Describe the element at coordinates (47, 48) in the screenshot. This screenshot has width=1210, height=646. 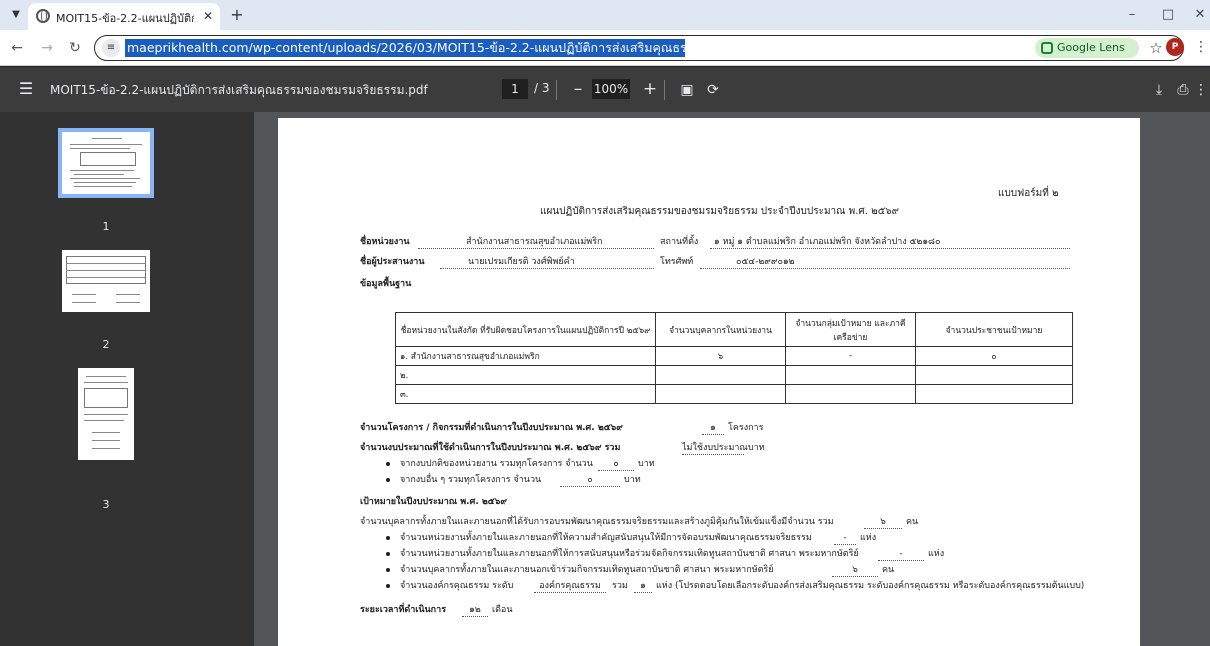
I see `forward-button: →` at that location.